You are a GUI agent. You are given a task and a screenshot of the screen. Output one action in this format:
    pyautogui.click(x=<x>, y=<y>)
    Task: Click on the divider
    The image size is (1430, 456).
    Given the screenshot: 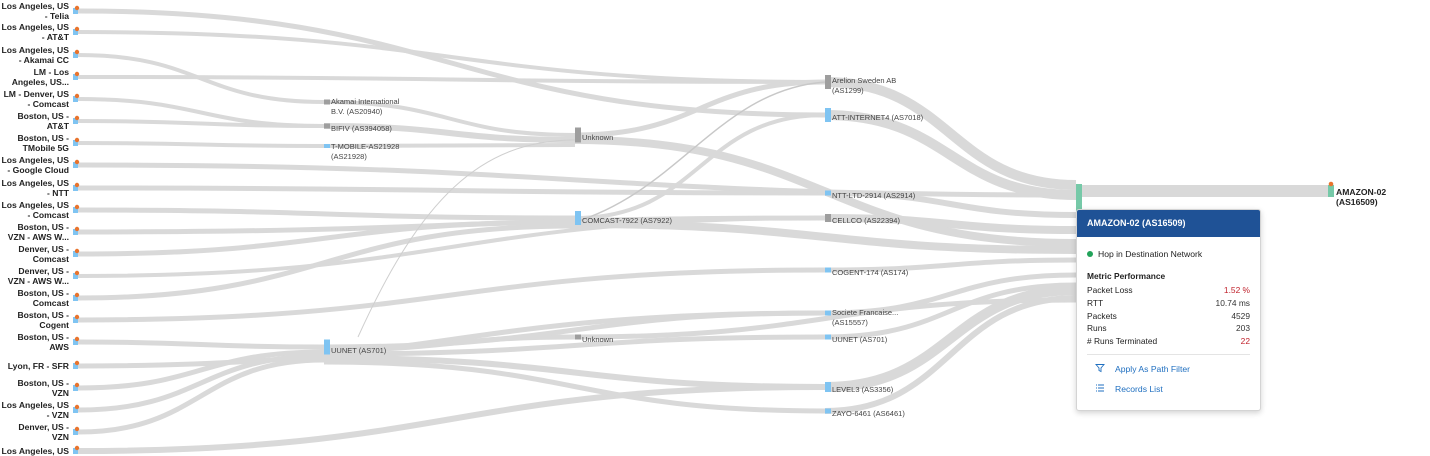 What is the action you would take?
    pyautogui.click(x=1168, y=354)
    